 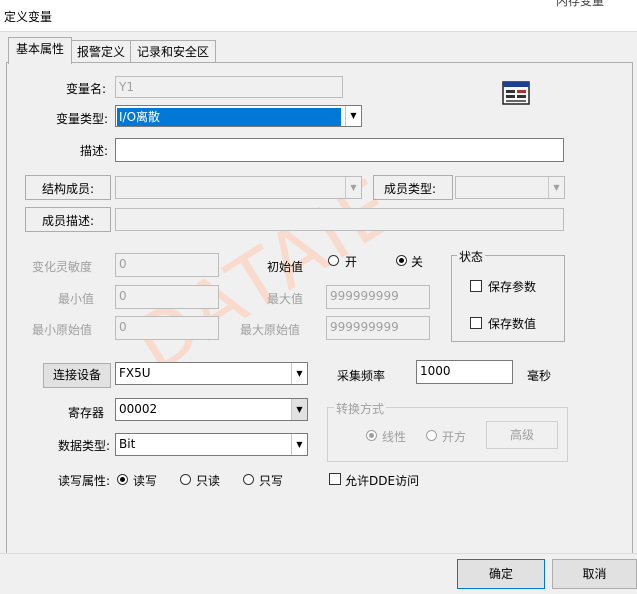 I want to click on rw-label: 读写属性:, so click(x=84, y=481).